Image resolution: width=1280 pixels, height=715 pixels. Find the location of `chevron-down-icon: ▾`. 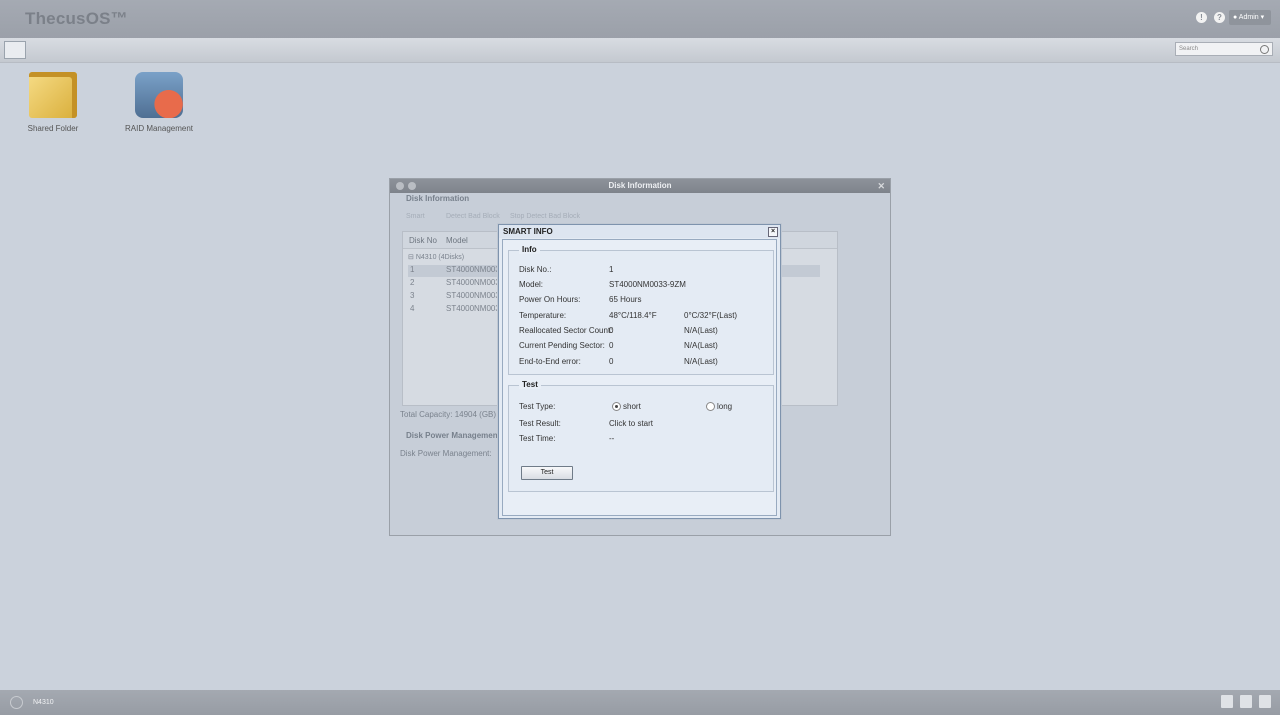

chevron-down-icon: ▾ is located at coordinates (1262, 17).